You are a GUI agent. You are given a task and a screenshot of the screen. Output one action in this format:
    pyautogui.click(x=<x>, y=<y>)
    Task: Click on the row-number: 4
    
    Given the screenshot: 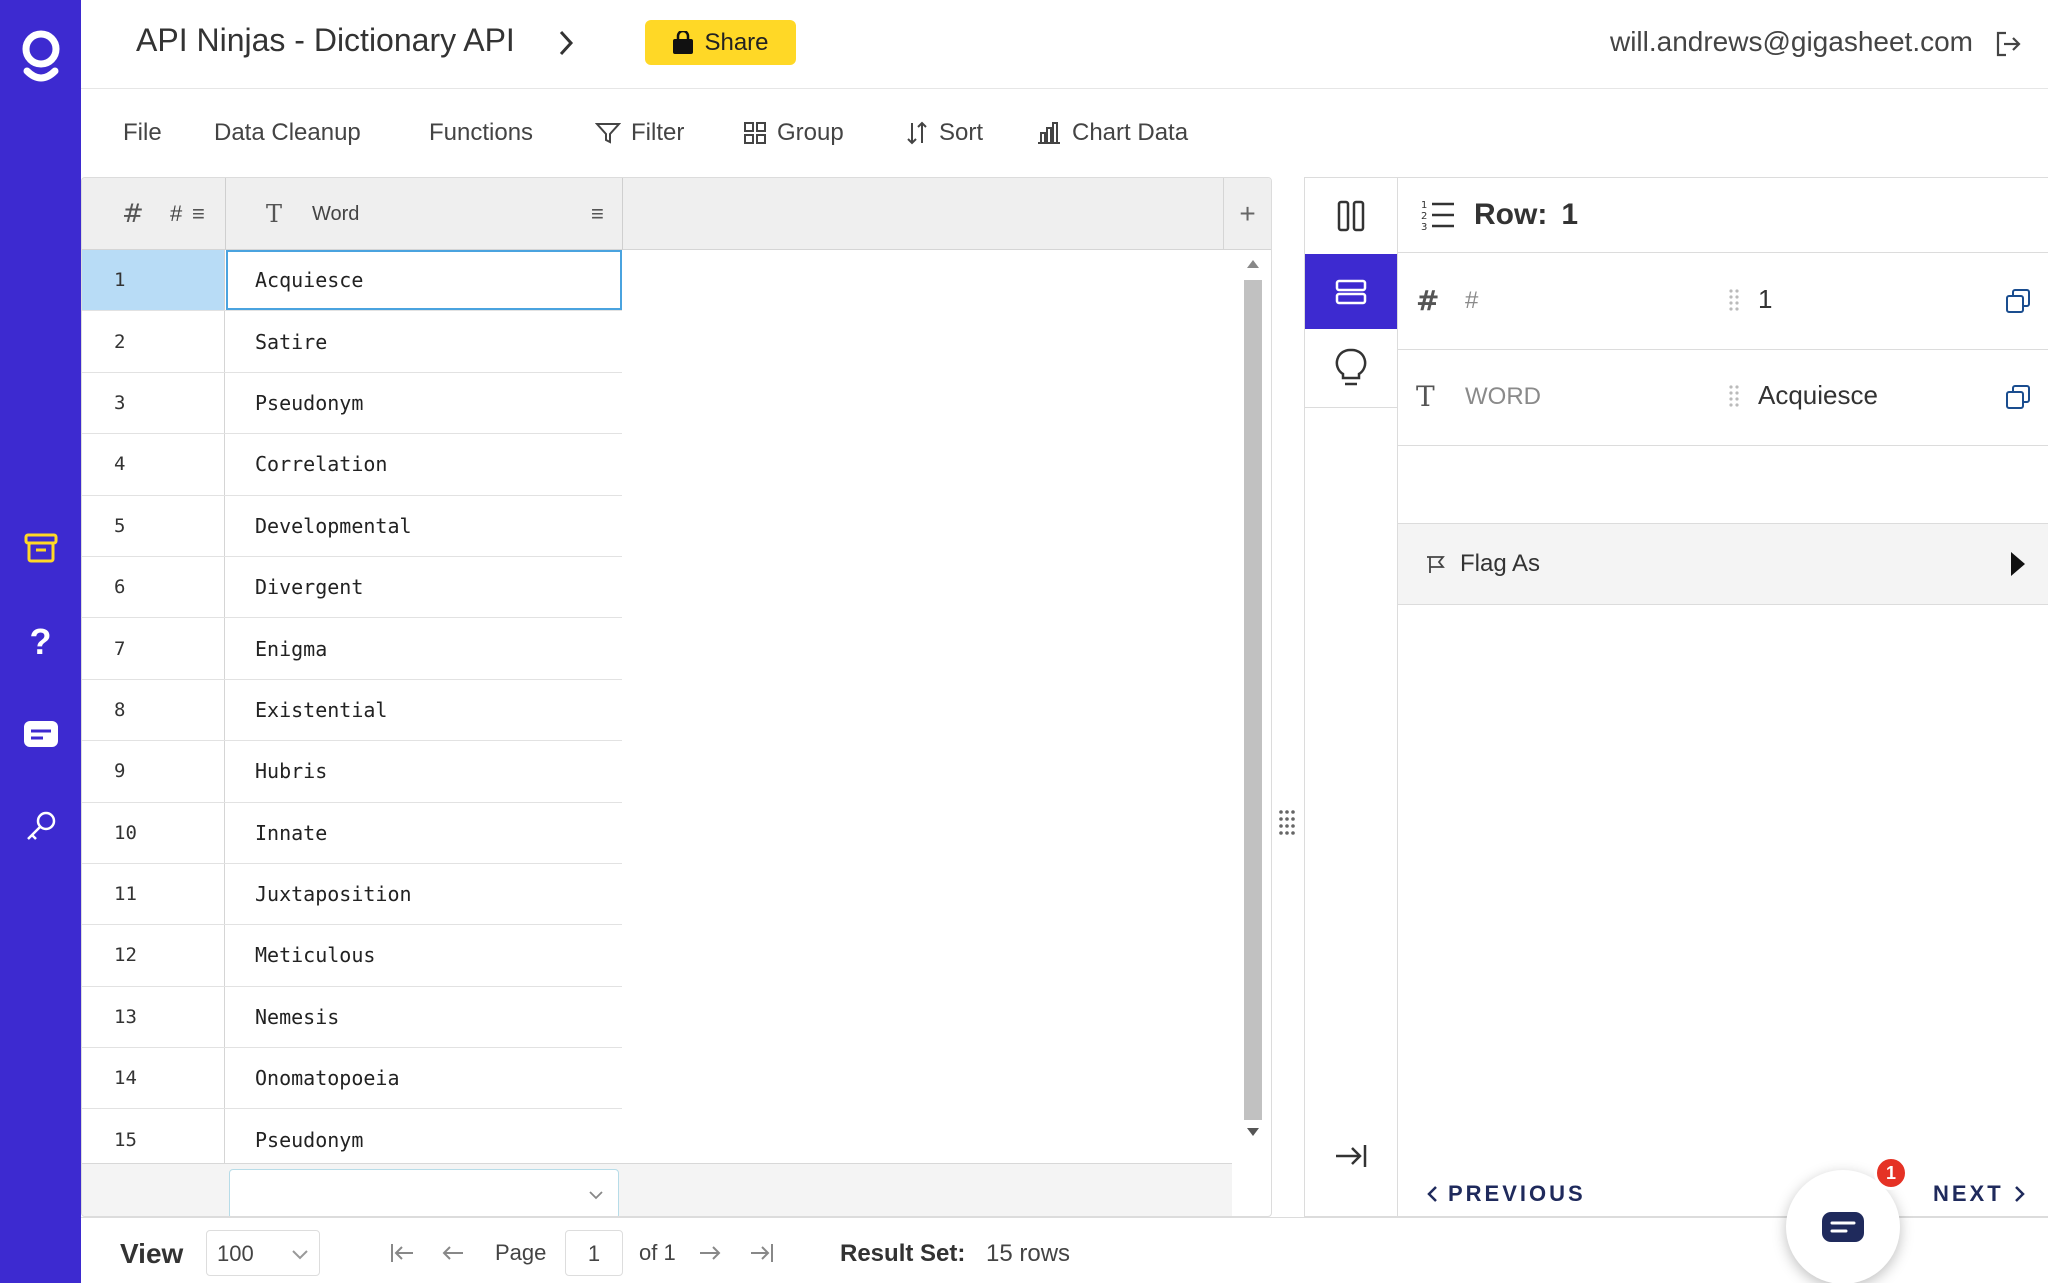 What is the action you would take?
    pyautogui.click(x=153, y=464)
    